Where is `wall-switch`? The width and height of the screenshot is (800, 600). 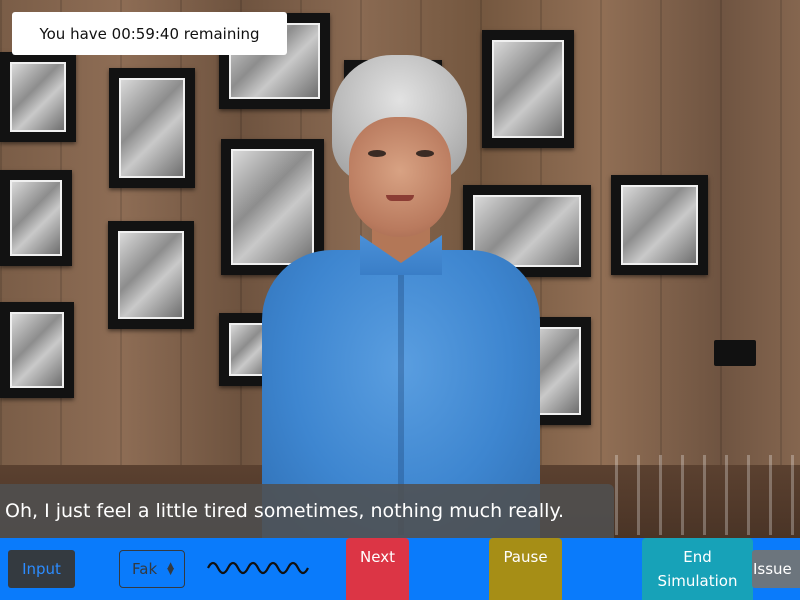 wall-switch is located at coordinates (735, 353).